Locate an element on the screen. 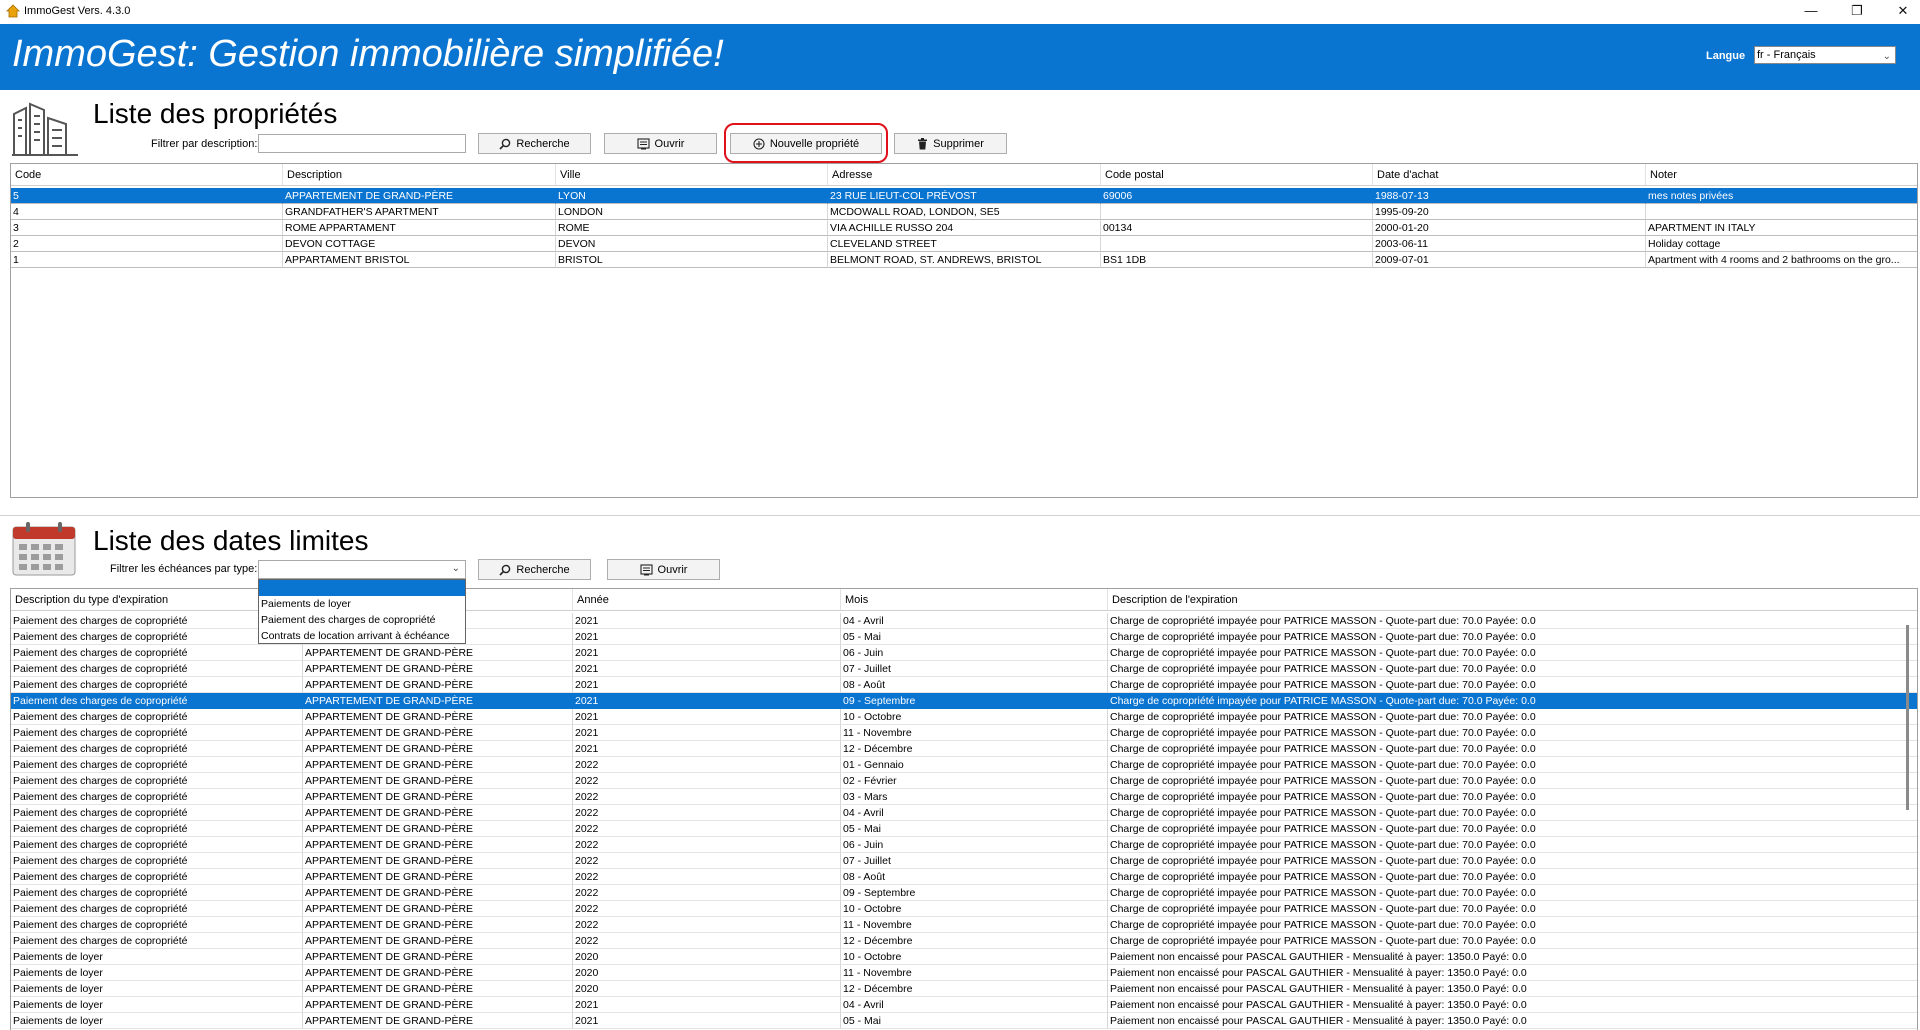 The width and height of the screenshot is (1920, 1030). deadlines-column-header: Description de l'expiration is located at coordinates (1512, 599).